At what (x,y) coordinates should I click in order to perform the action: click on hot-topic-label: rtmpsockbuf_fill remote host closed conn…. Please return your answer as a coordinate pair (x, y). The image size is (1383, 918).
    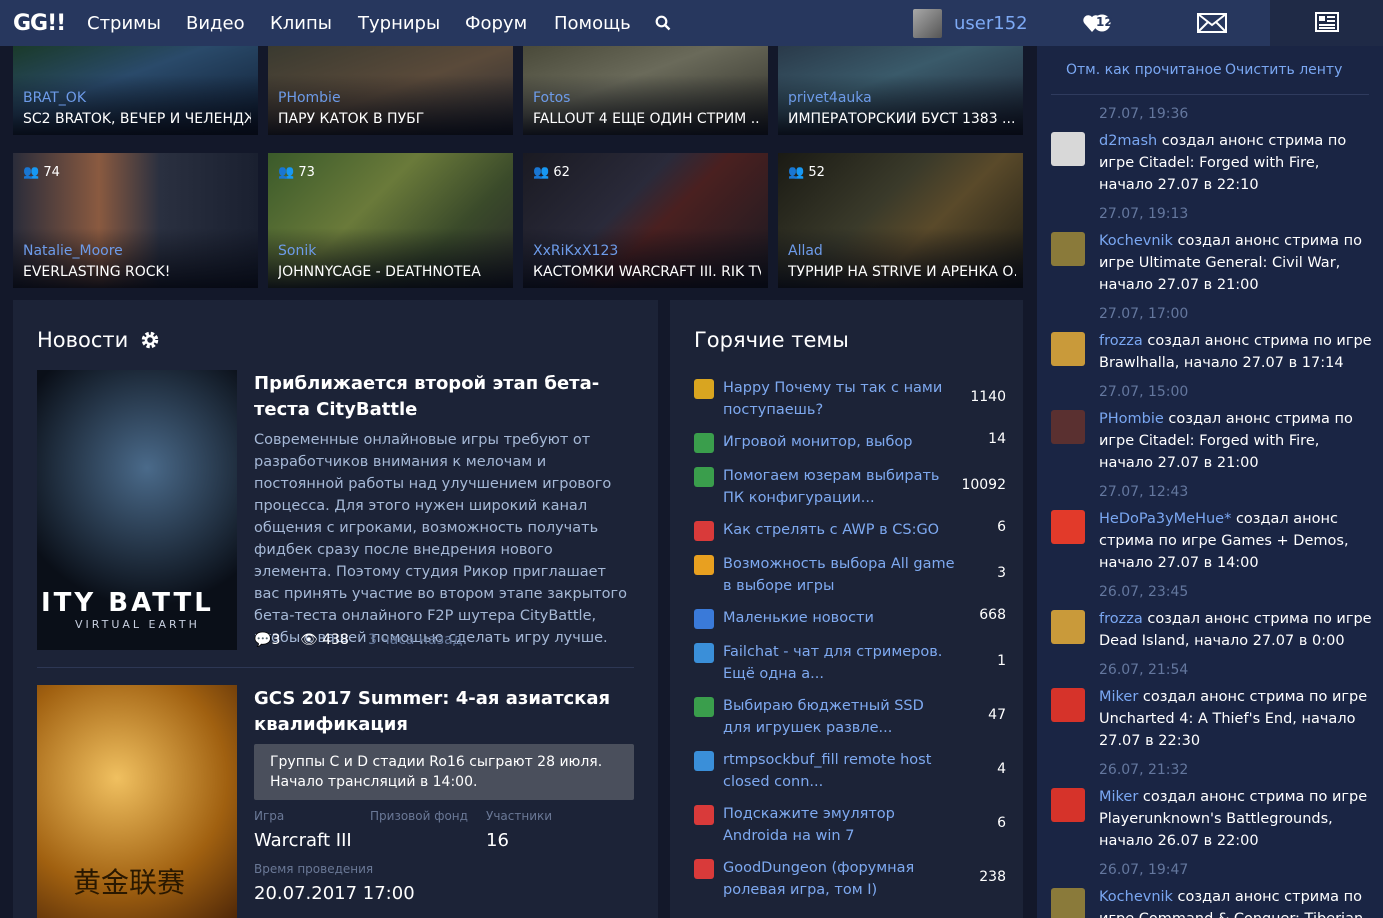
    Looking at the image, I should click on (839, 771).